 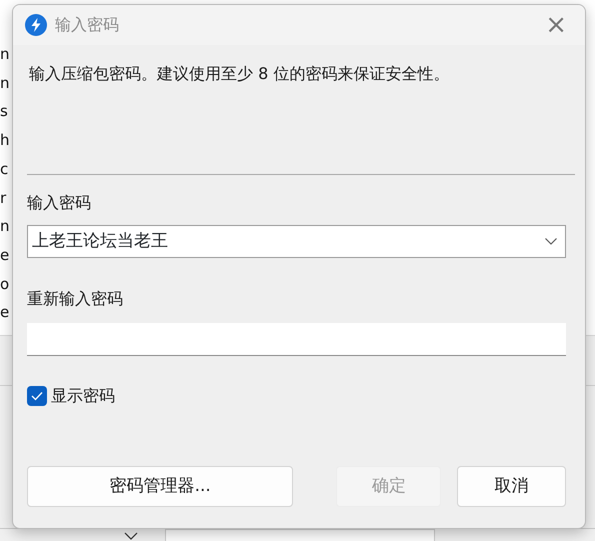 I want to click on background-text: s, so click(x=4, y=111).